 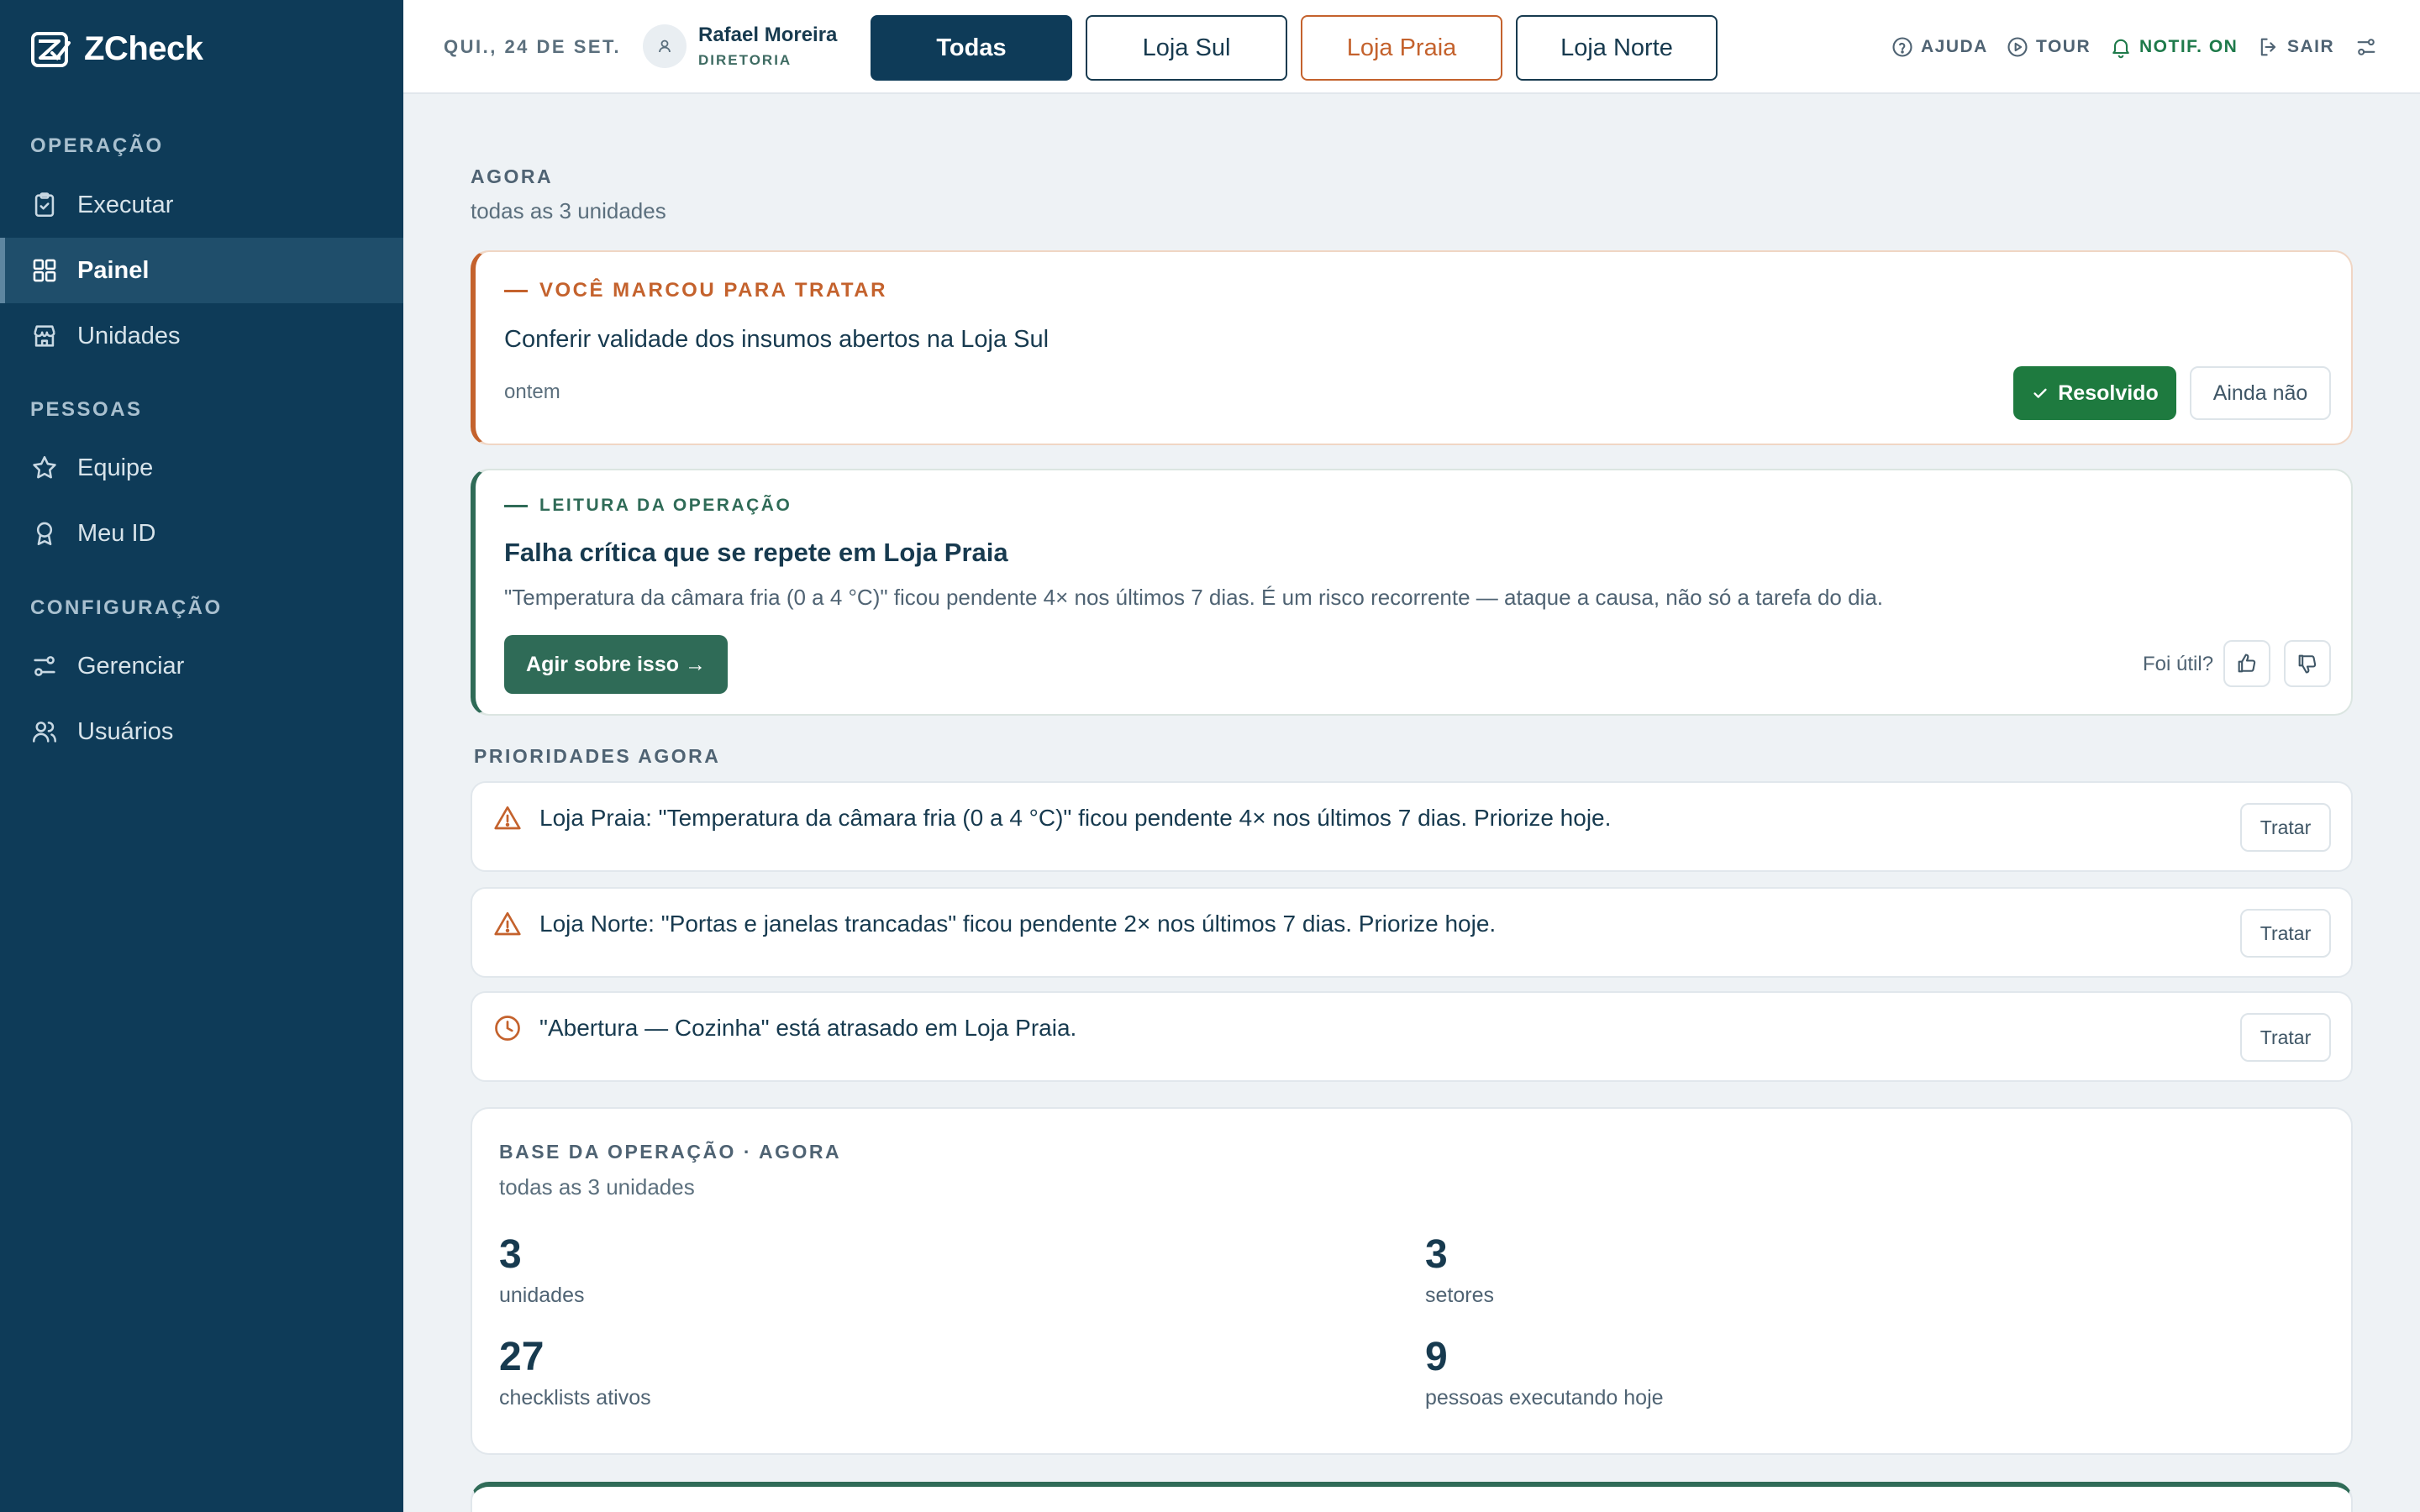 I want to click on user-menu: Rafael Moreira DIRETORIA, so click(x=740, y=46).